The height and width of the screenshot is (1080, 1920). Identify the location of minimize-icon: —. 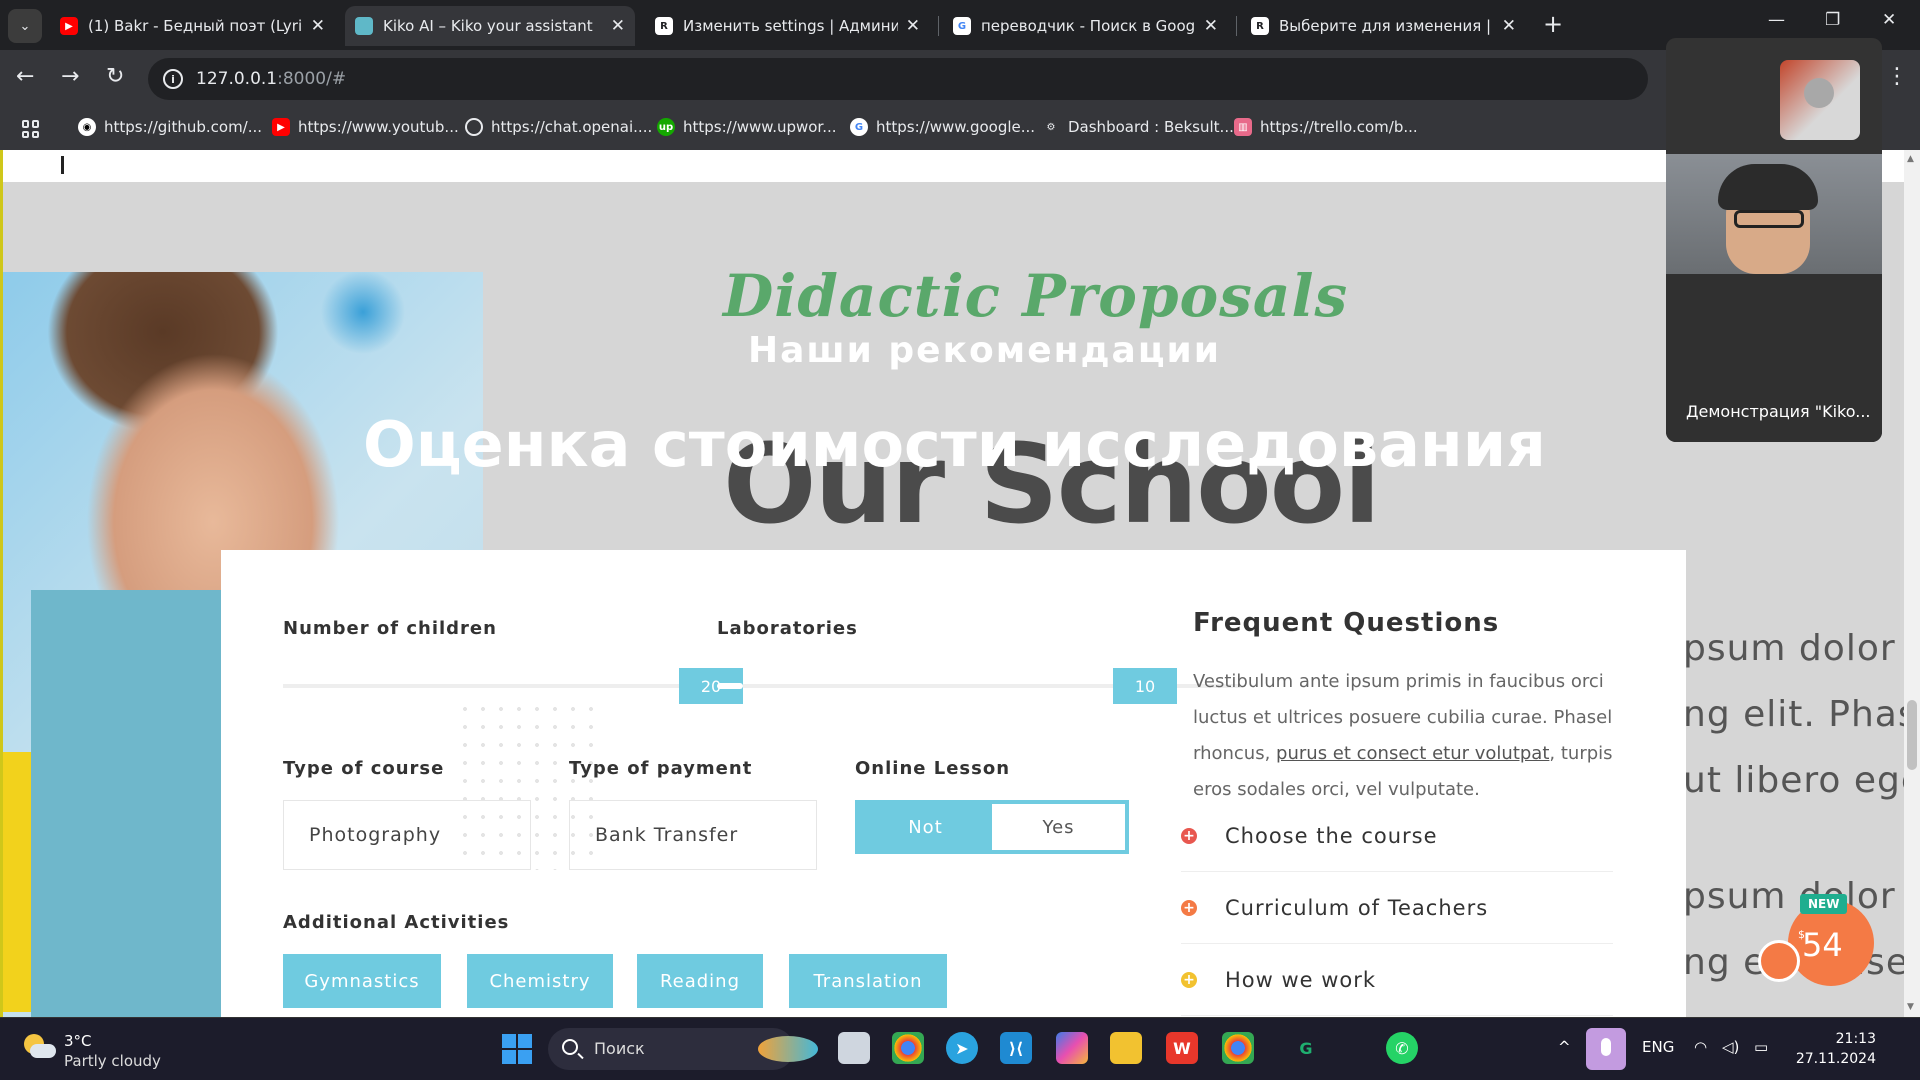
(1776, 20).